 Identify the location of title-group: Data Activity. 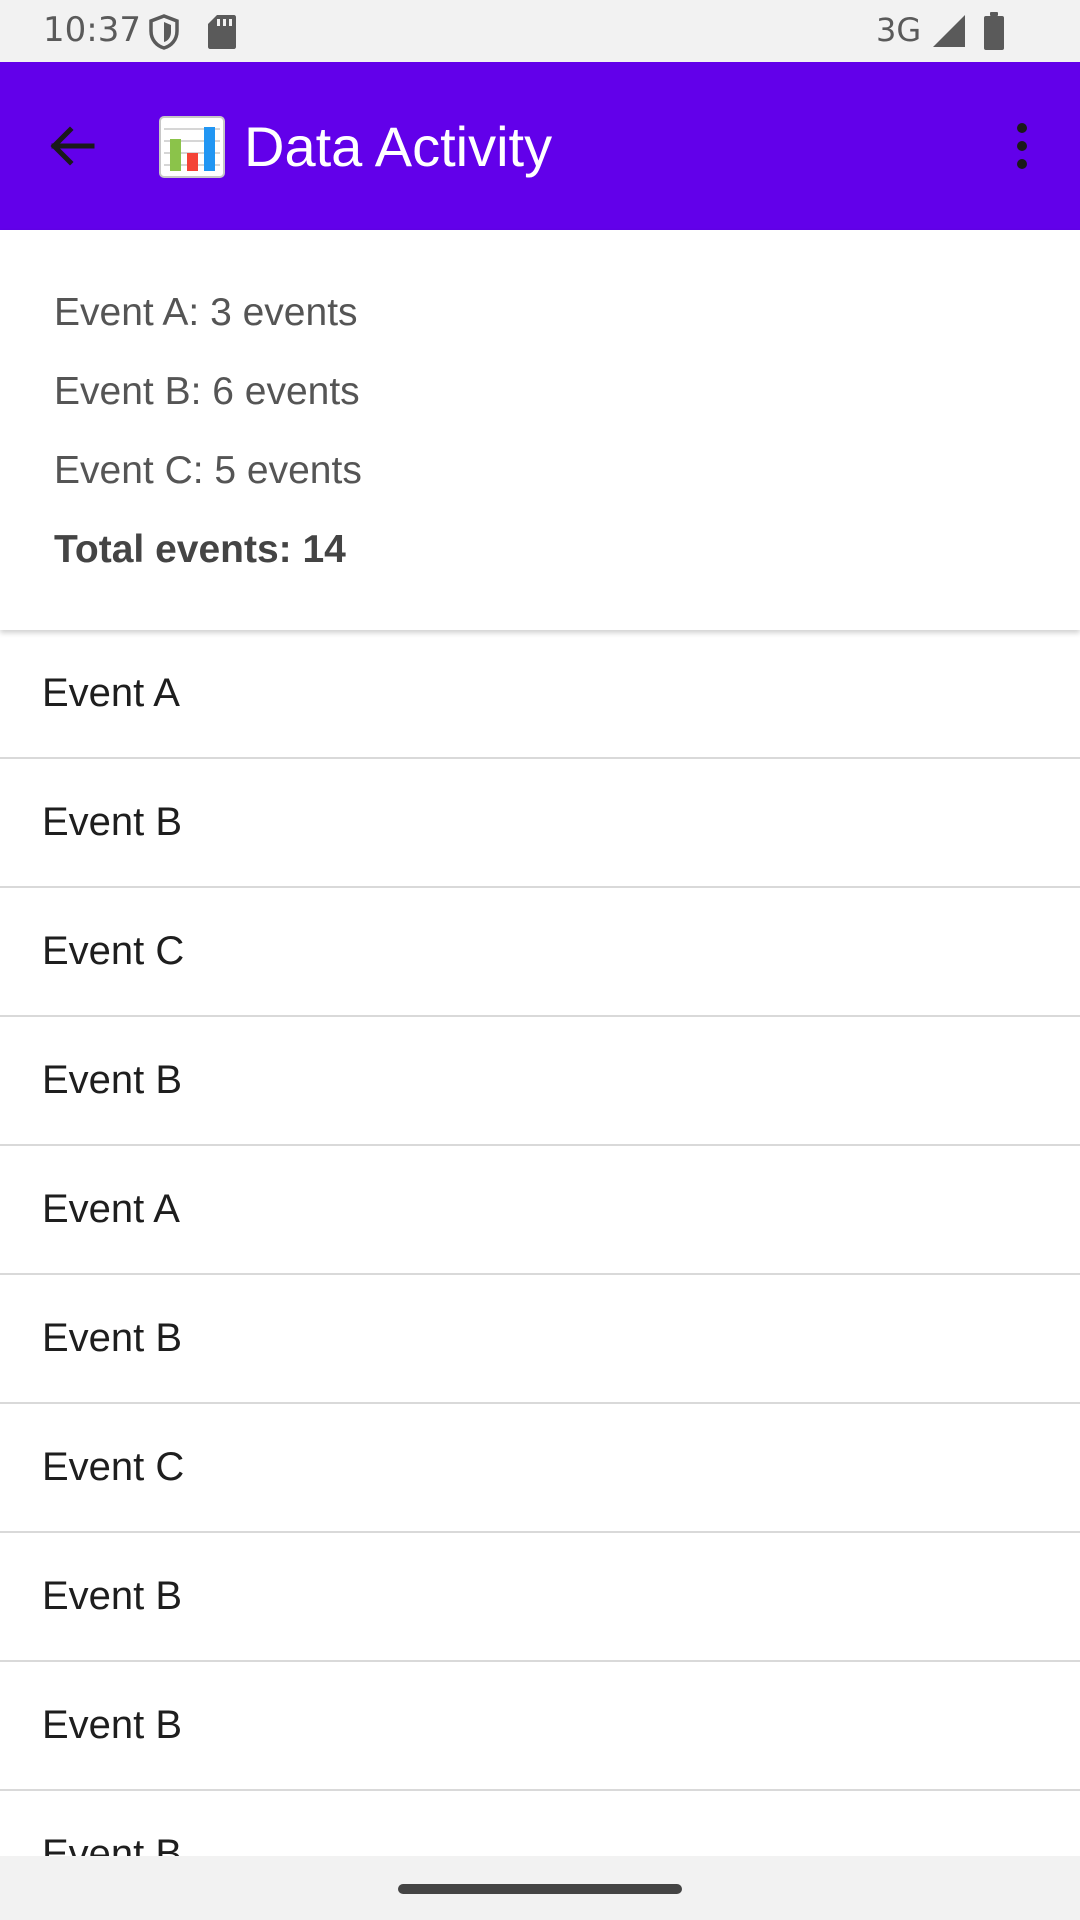
(355, 147).